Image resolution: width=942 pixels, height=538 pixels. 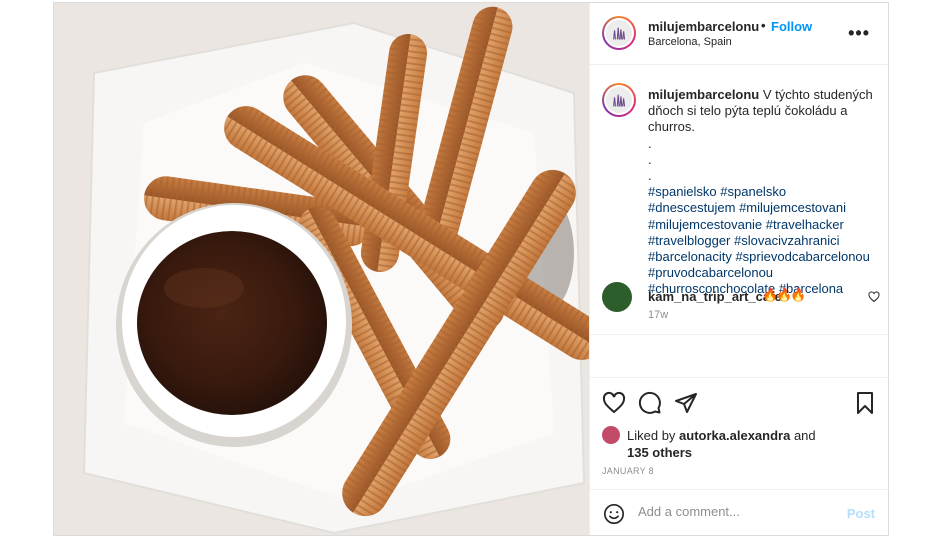 What do you see at coordinates (689, 240) in the screenshot?
I see `hashtag-link: #travelblogger` at bounding box center [689, 240].